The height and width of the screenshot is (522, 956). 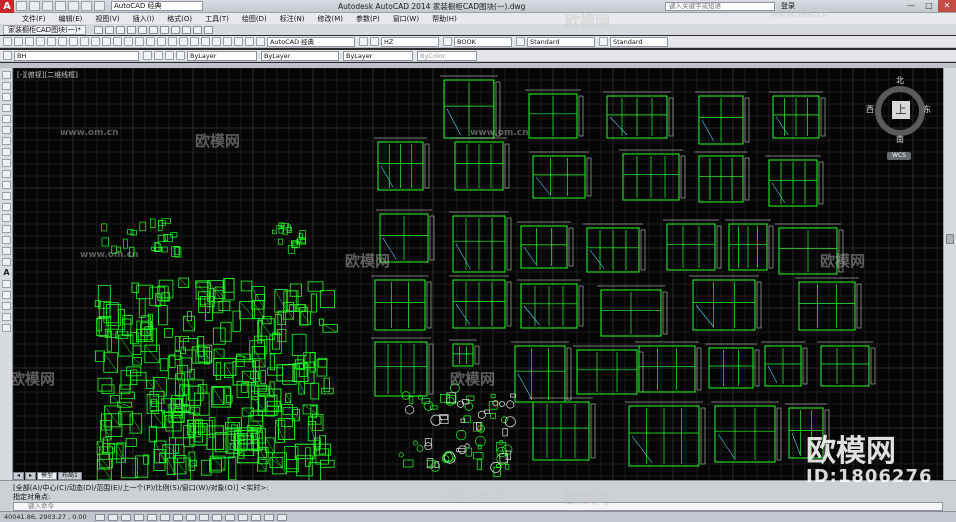 What do you see at coordinates (603, 41) in the screenshot?
I see `mleader-style-icon` at bounding box center [603, 41].